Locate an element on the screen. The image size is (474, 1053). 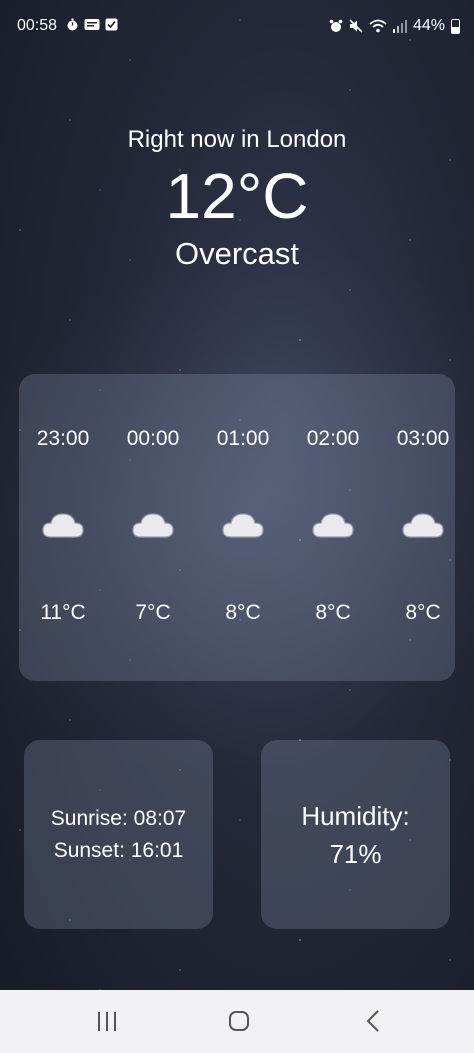
location-heading: Right now in London is located at coordinates (237, 139).